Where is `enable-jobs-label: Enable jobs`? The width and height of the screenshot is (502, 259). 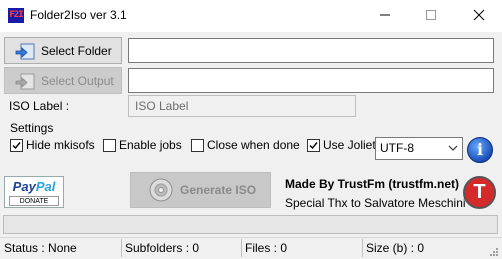
enable-jobs-label: Enable jobs is located at coordinates (150, 145).